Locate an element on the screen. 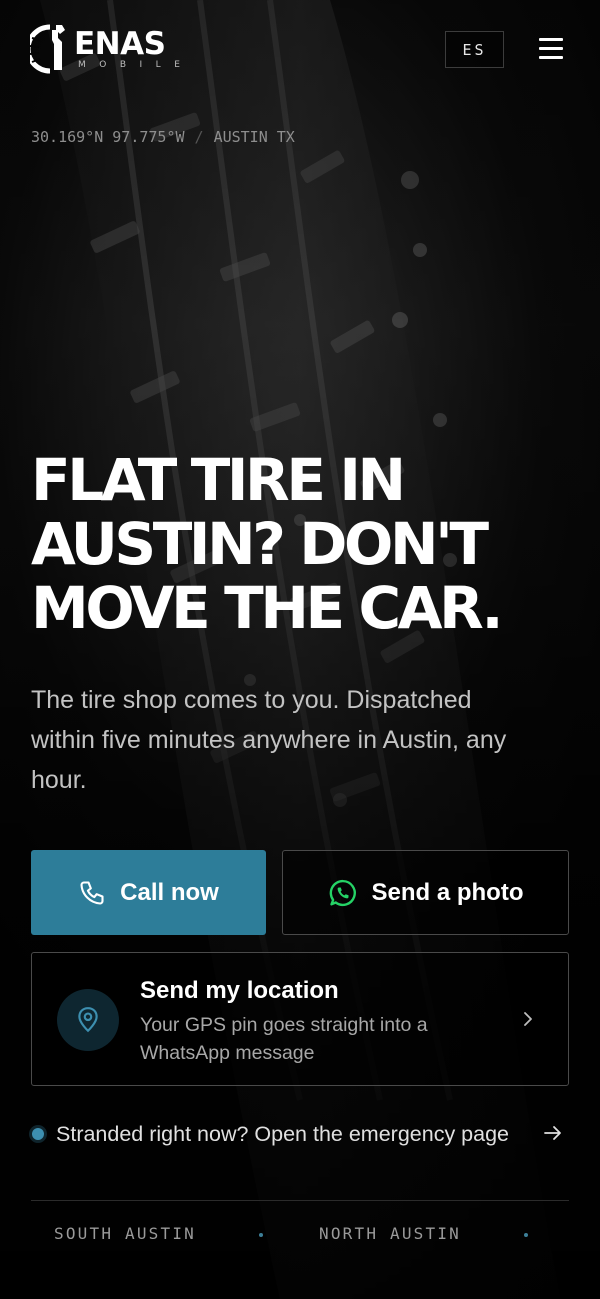  section-divider is located at coordinates (300, 1200).